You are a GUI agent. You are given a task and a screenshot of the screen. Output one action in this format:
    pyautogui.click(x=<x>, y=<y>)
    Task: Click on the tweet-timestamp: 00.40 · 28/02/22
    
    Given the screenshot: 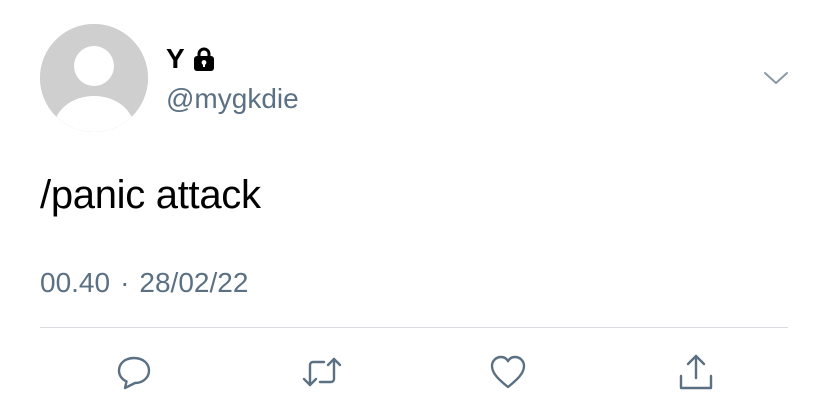 What is the action you would take?
    pyautogui.click(x=144, y=283)
    